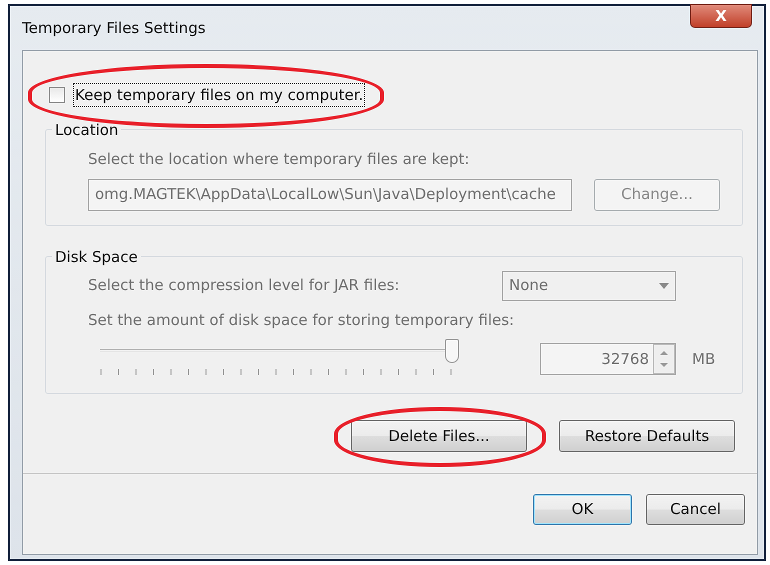 This screenshot has height=565, width=770. I want to click on disk-space-label: Set the amount of disk space for storing temporary files:, so click(302, 320).